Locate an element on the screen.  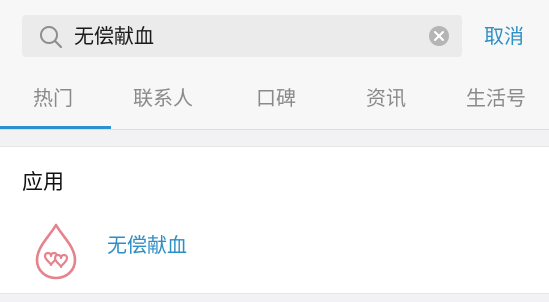
blood-drop-hearts-icon is located at coordinates (56, 251).